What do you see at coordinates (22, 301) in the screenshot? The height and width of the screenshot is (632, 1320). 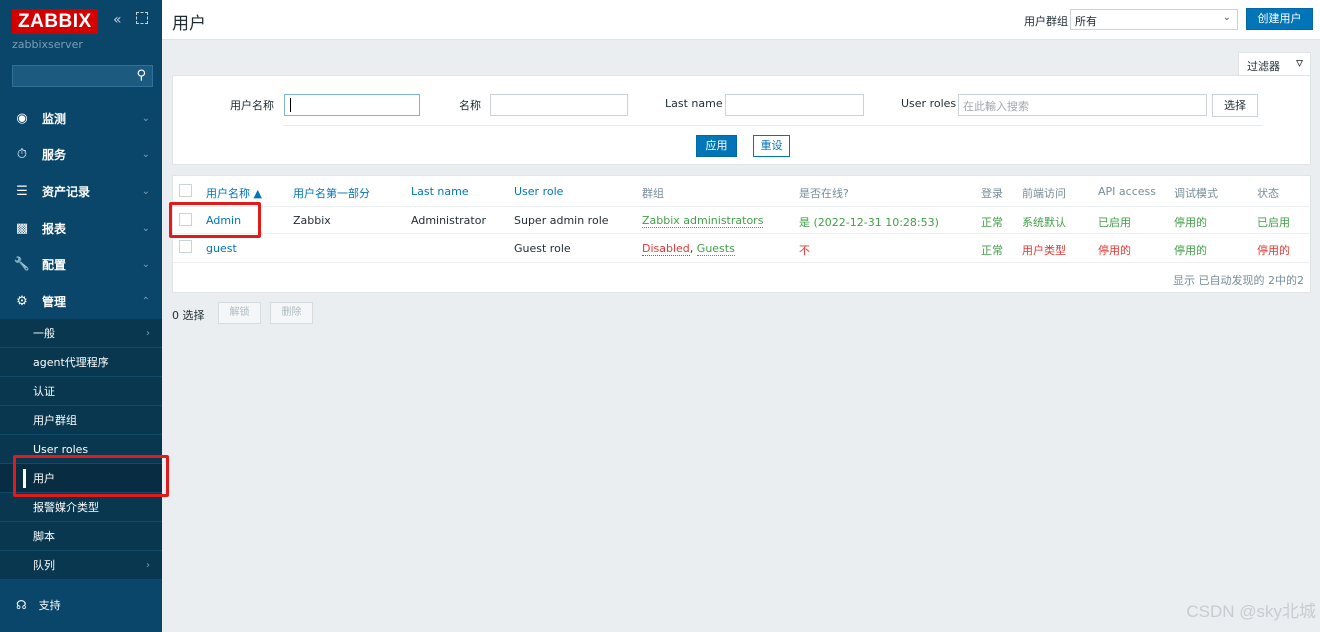 I see `gear-icon: ⚙` at bounding box center [22, 301].